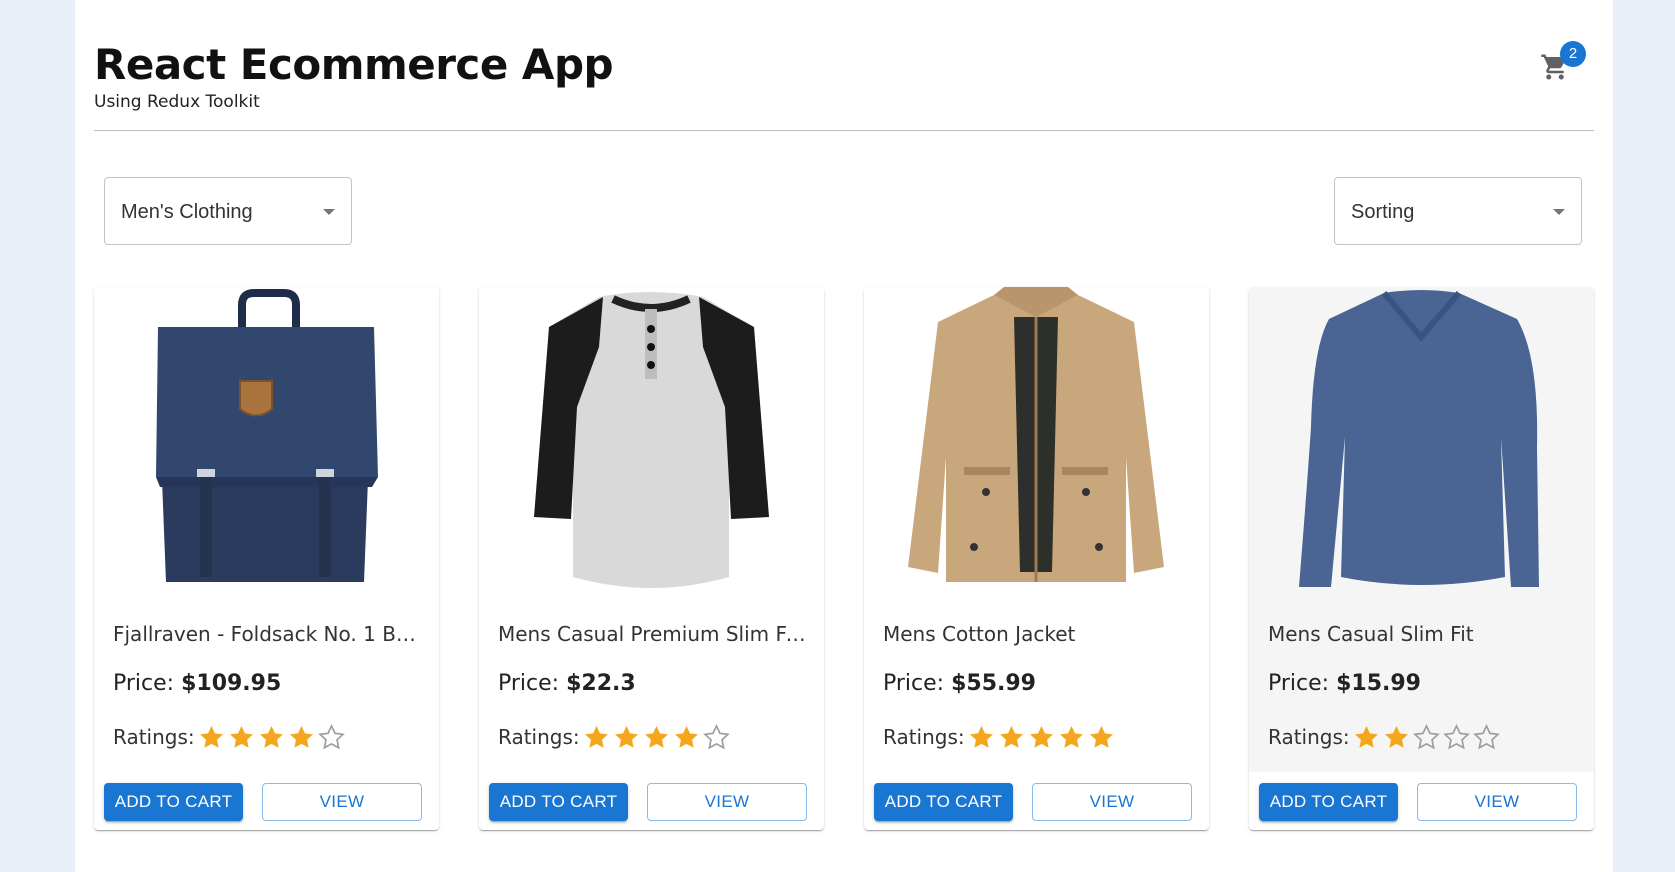 This screenshot has width=1675, height=872. I want to click on longsleeve-shirt-icon, so click(1419, 438).